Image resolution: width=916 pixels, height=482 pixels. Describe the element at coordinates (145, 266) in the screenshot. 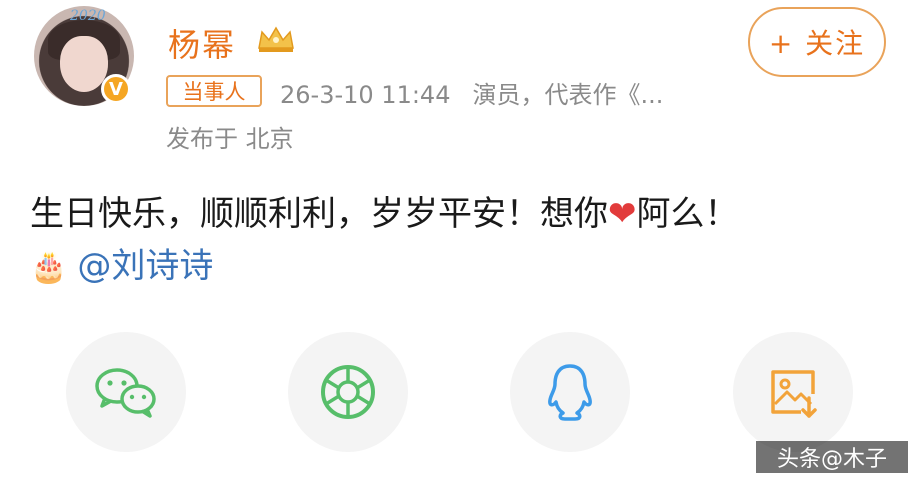

I see `mention-link: @刘诗诗` at that location.